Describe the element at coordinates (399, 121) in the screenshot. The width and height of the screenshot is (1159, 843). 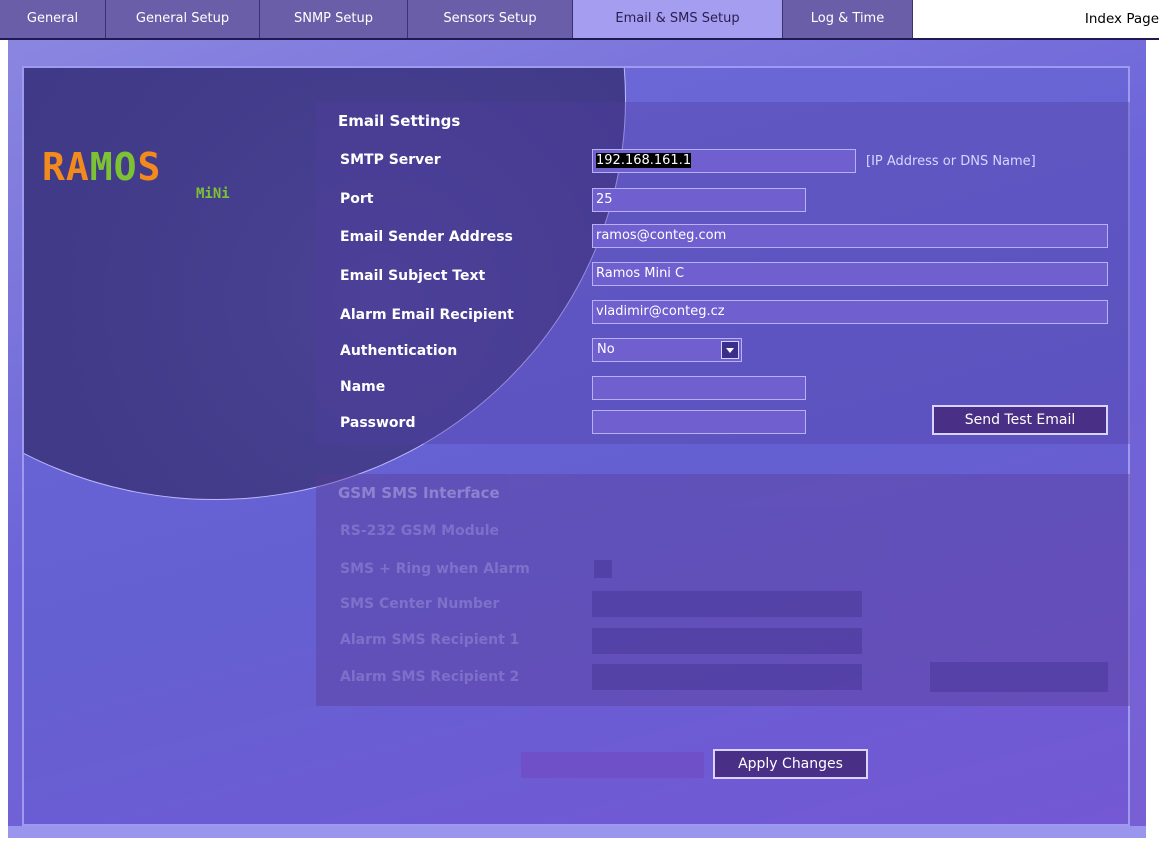
I see `email-settings-title: Email Settings` at that location.